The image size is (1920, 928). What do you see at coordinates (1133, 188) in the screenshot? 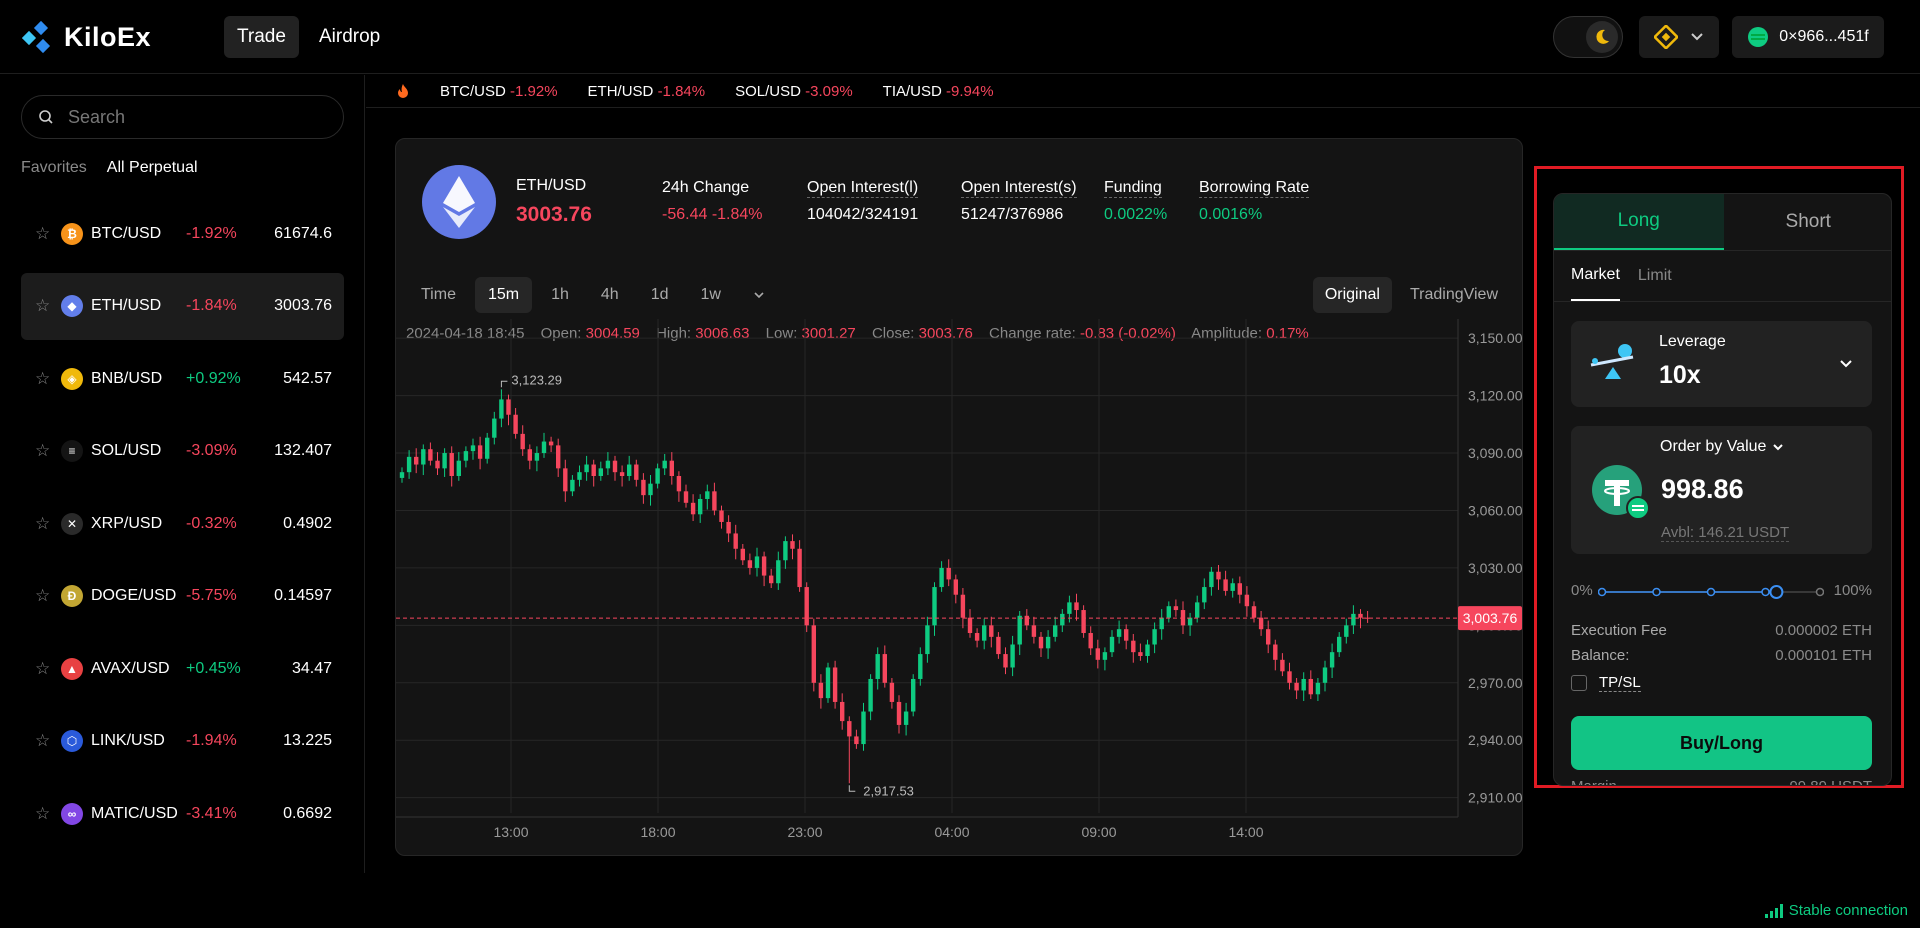
I see `stat-label: Funding` at bounding box center [1133, 188].